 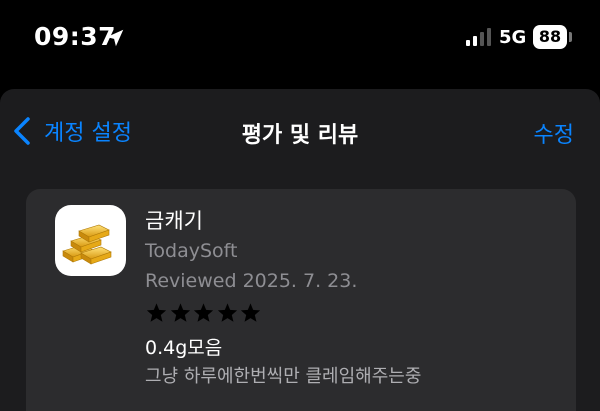 What do you see at coordinates (300, 135) in the screenshot?
I see `page-title: 평가 및 리뷰` at bounding box center [300, 135].